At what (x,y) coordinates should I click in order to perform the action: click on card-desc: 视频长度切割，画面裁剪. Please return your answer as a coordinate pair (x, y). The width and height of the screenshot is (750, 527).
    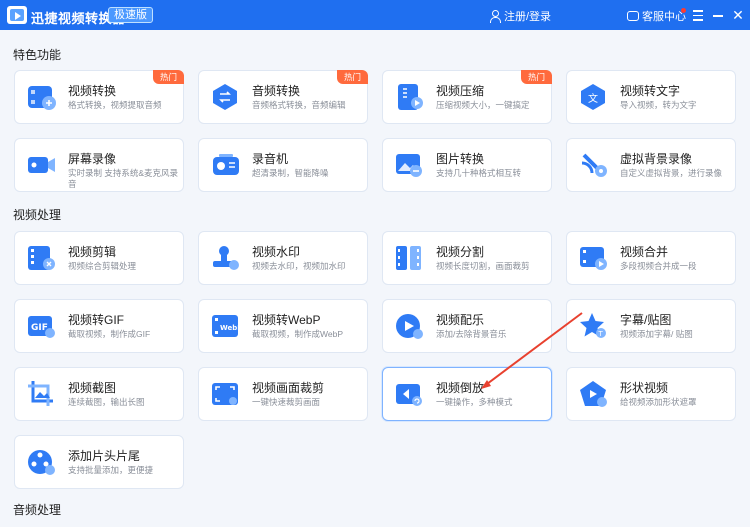
    Looking at the image, I should click on (483, 266).